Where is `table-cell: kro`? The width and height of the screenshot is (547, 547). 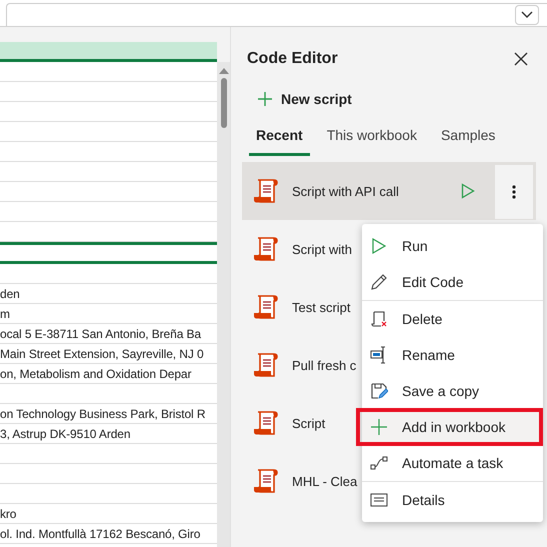
table-cell: kro is located at coordinates (8, 513).